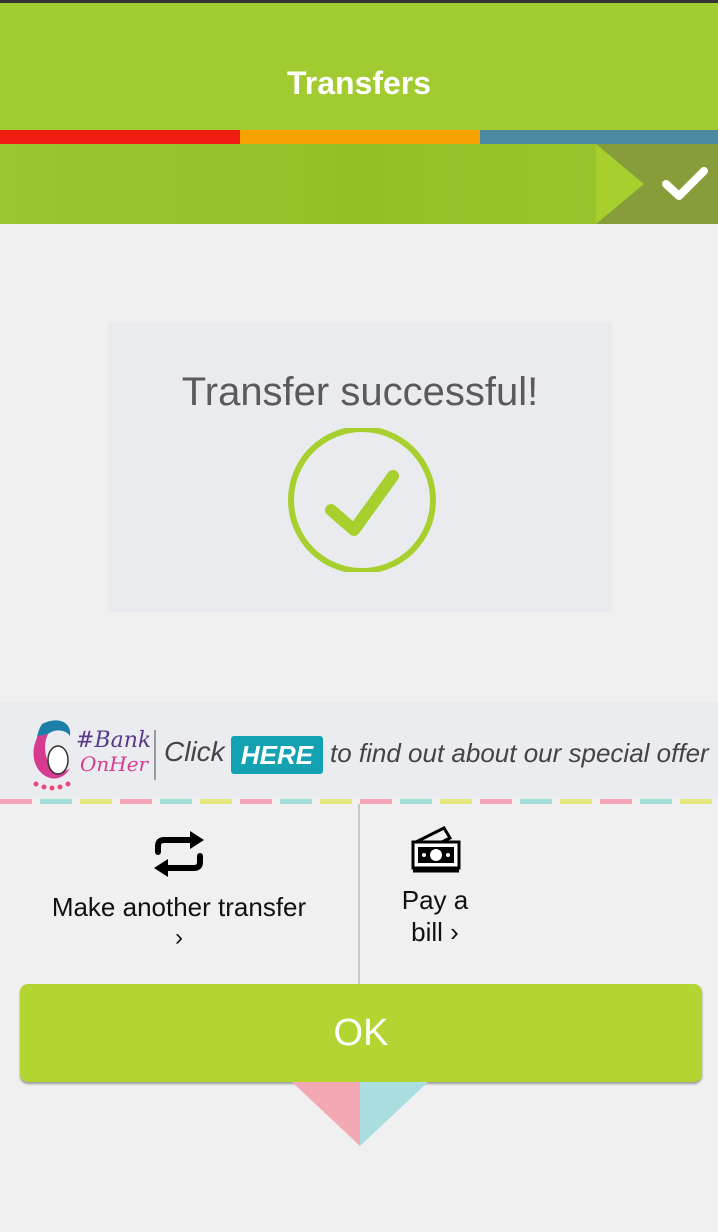 This screenshot has height=1232, width=718. Describe the element at coordinates (194, 751) in the screenshot. I see `banner-click-text: Click` at that location.